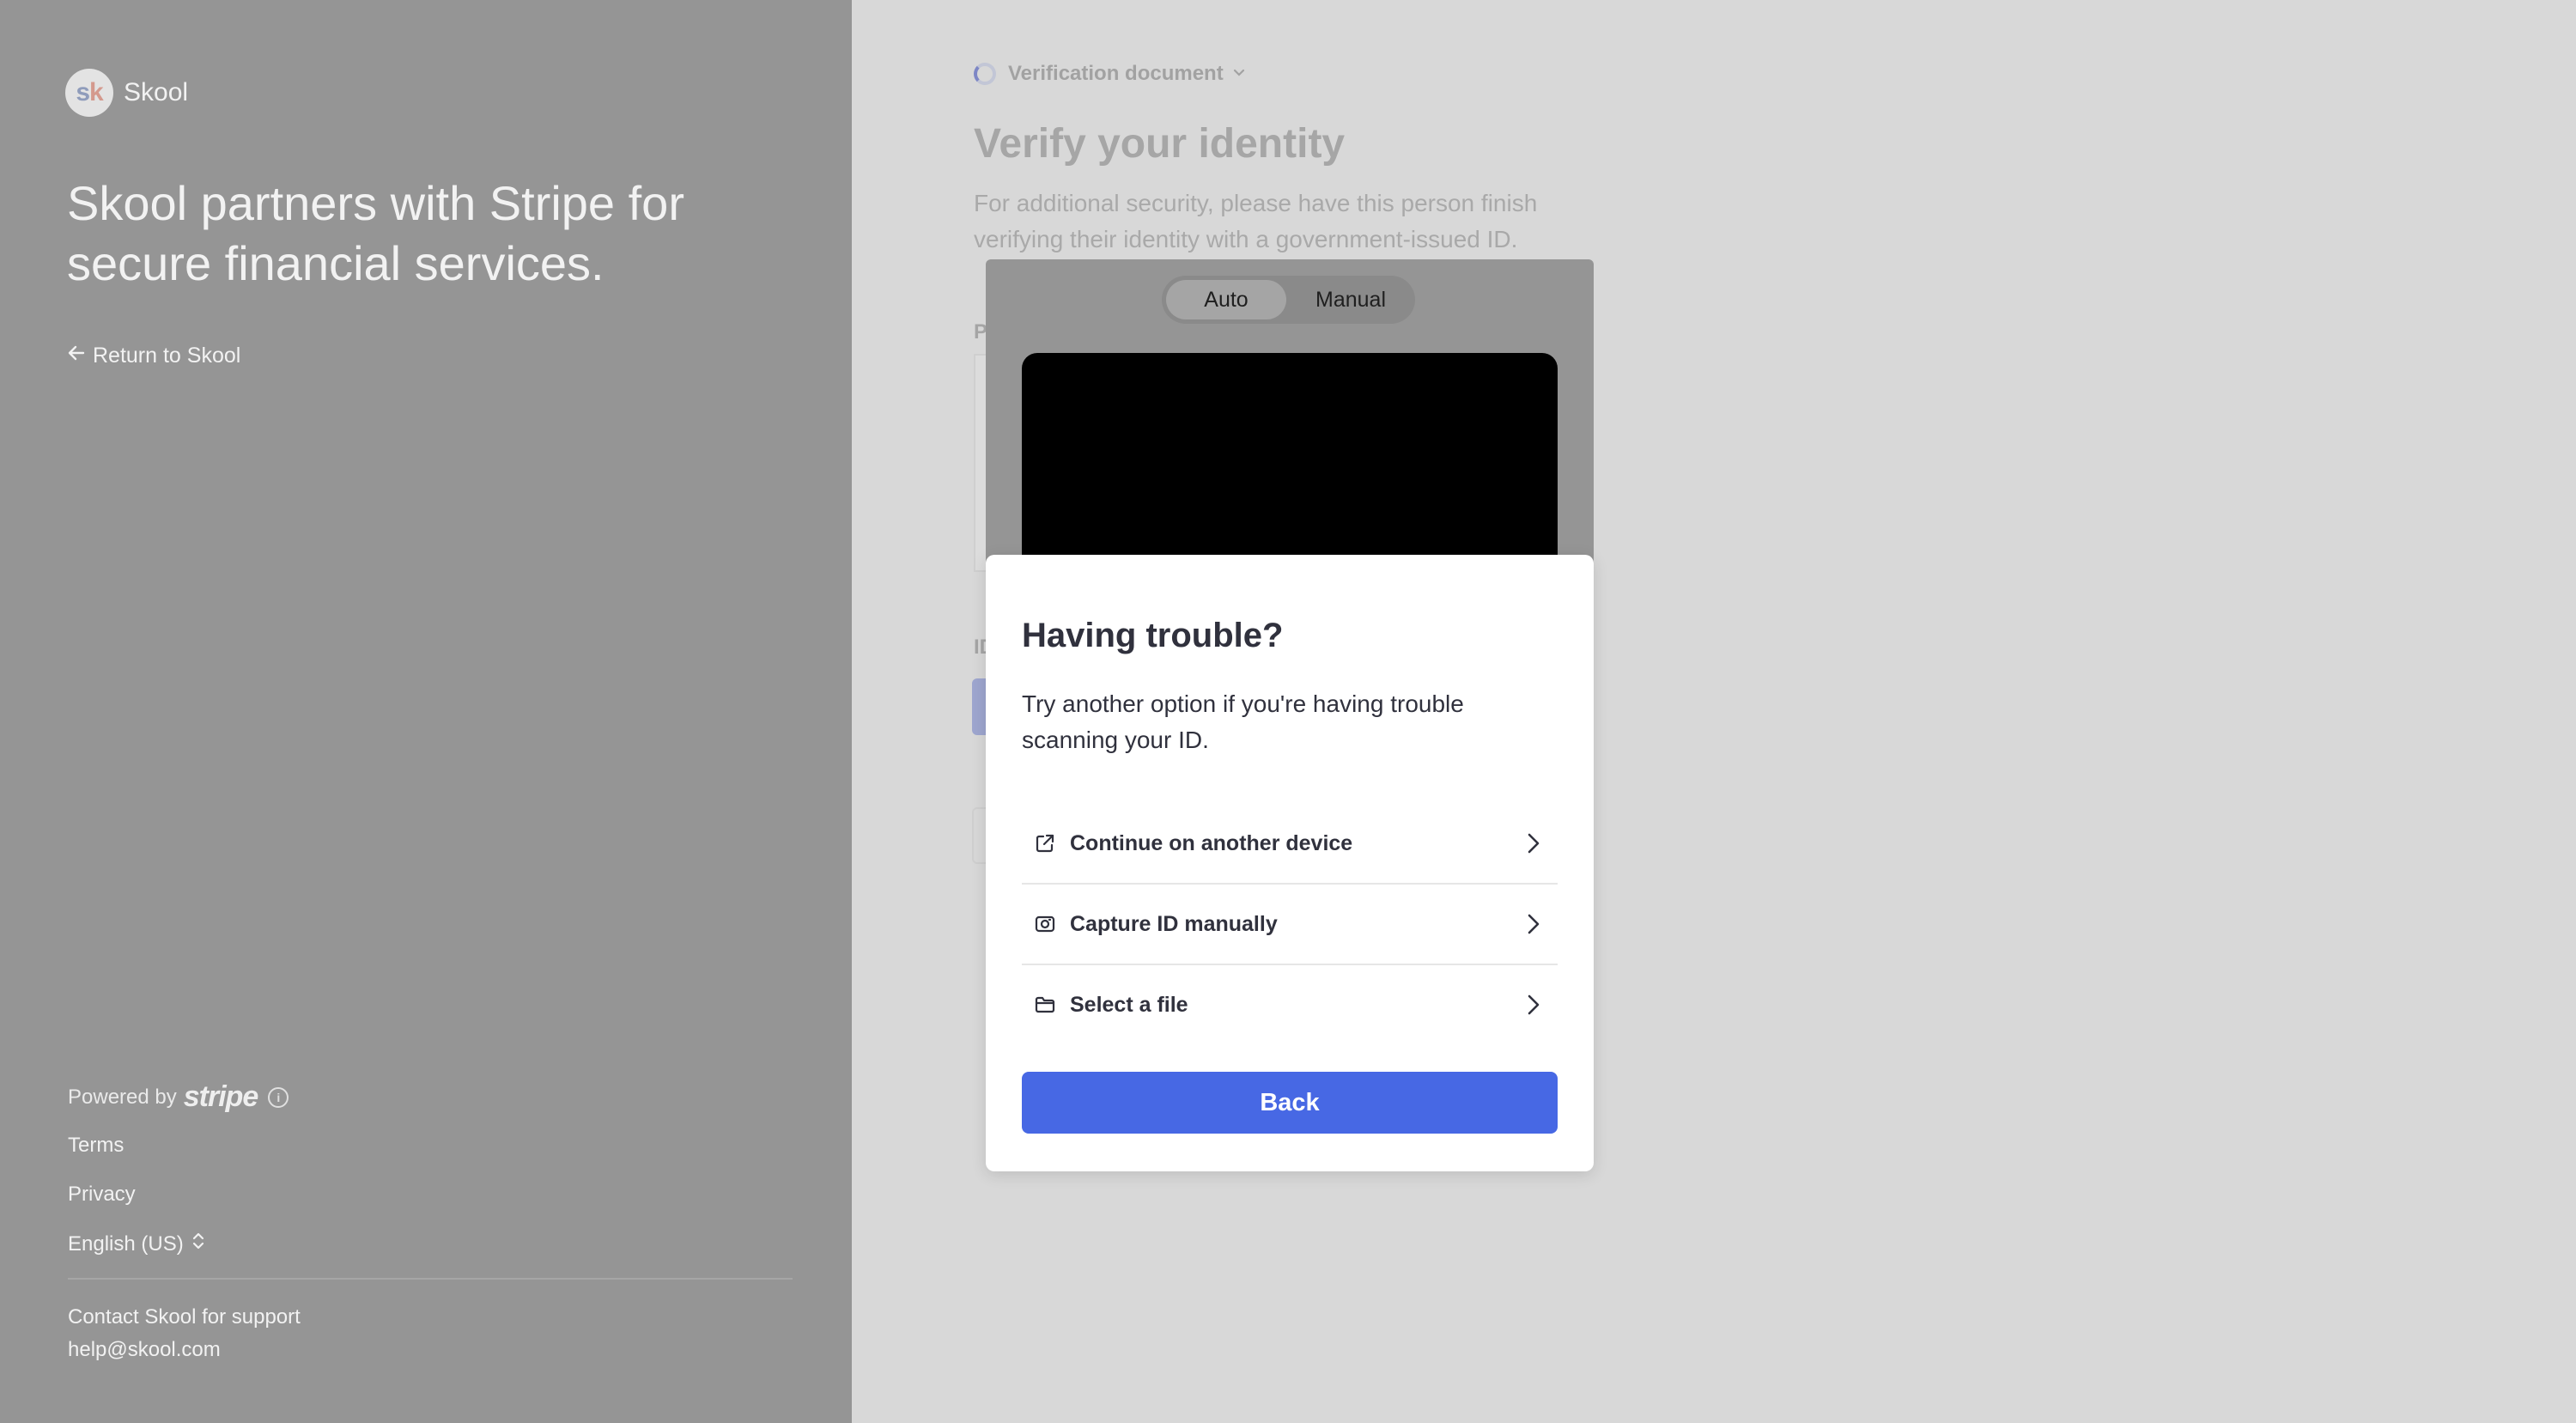 This screenshot has height=1423, width=2576. What do you see at coordinates (431, 1279) in the screenshot?
I see `footer-divider` at bounding box center [431, 1279].